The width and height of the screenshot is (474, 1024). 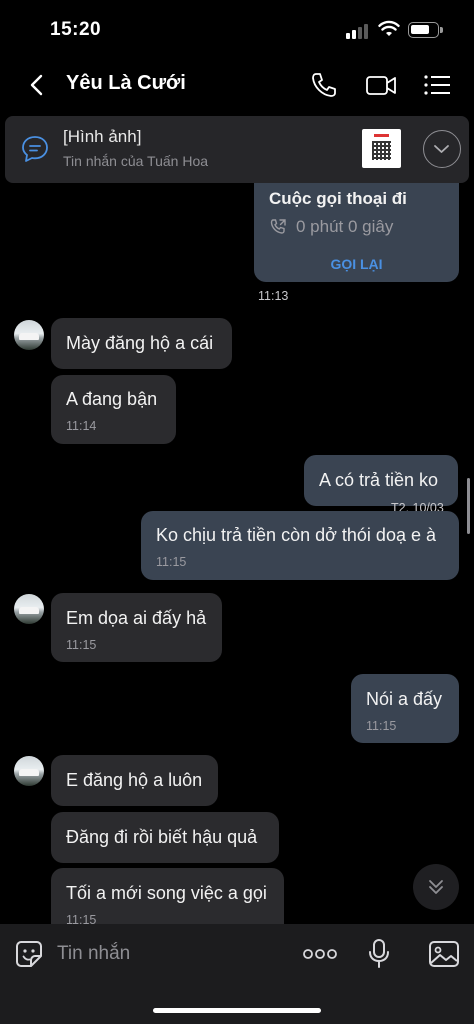 I want to click on pinned-image-thumbnail, so click(x=381, y=148).